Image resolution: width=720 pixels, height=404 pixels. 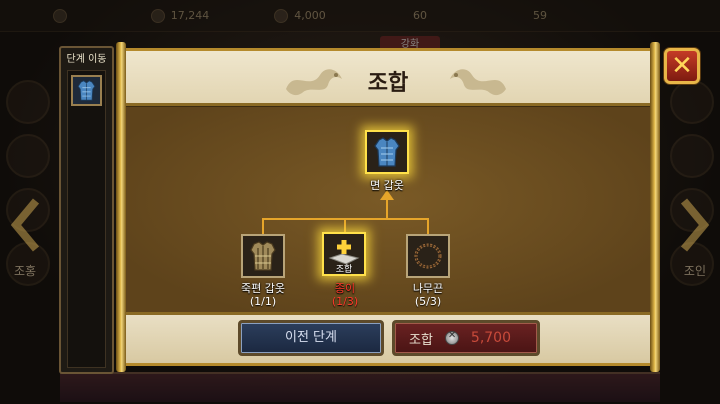 What do you see at coordinates (26, 225) in the screenshot?
I see `chevron-left-icon` at bounding box center [26, 225].